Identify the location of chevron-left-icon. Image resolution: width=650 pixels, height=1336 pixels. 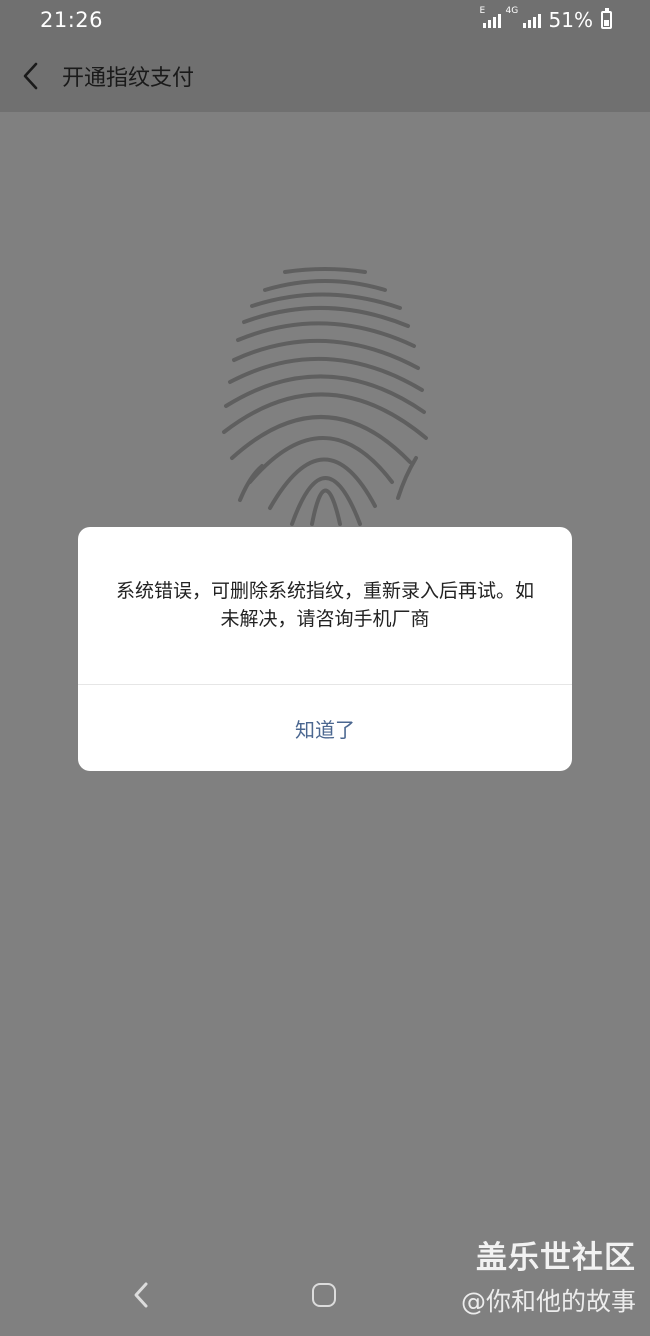
(30, 76).